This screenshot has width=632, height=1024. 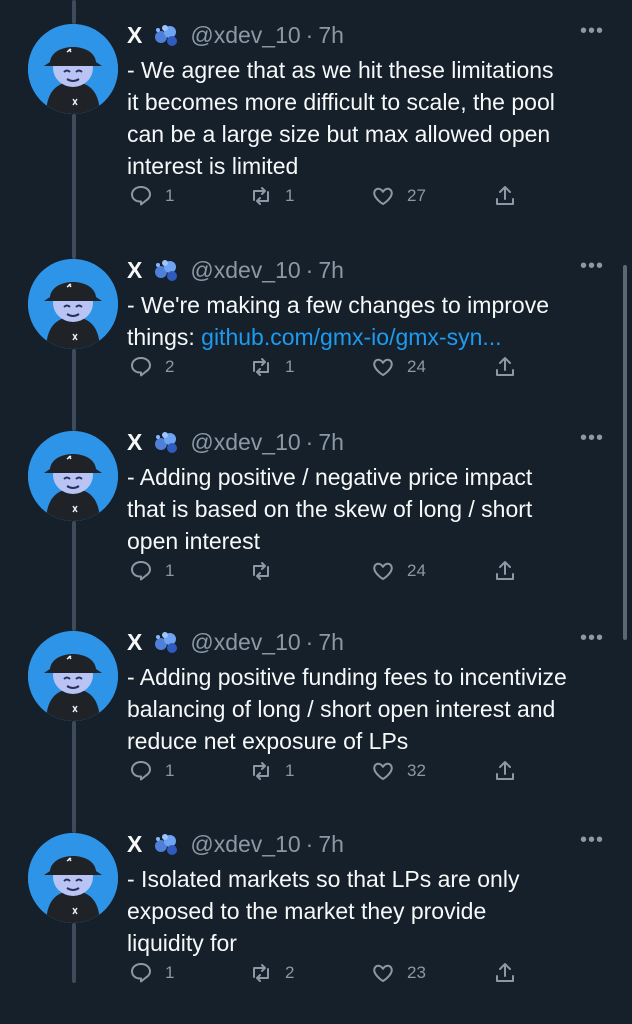 I want to click on tweet-text-line: - We're making a few changes to improve, so click(x=338, y=305).